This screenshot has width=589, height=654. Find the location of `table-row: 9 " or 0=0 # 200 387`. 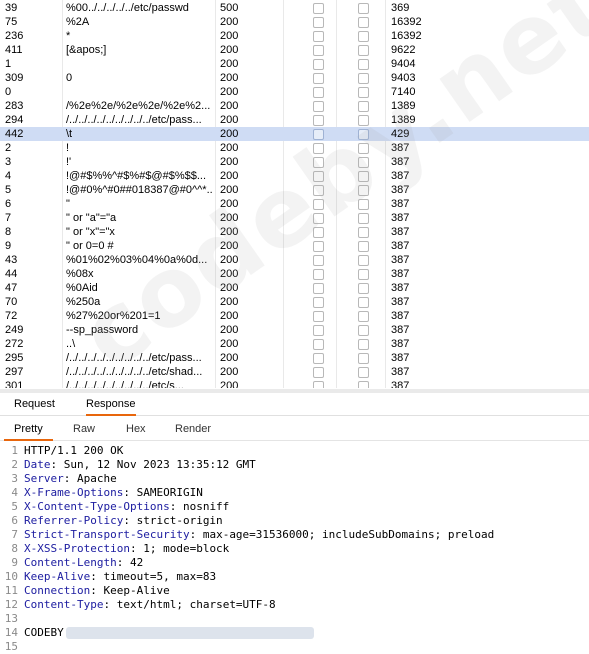

table-row: 9 " or 0=0 # 200 387 is located at coordinates (294, 246).